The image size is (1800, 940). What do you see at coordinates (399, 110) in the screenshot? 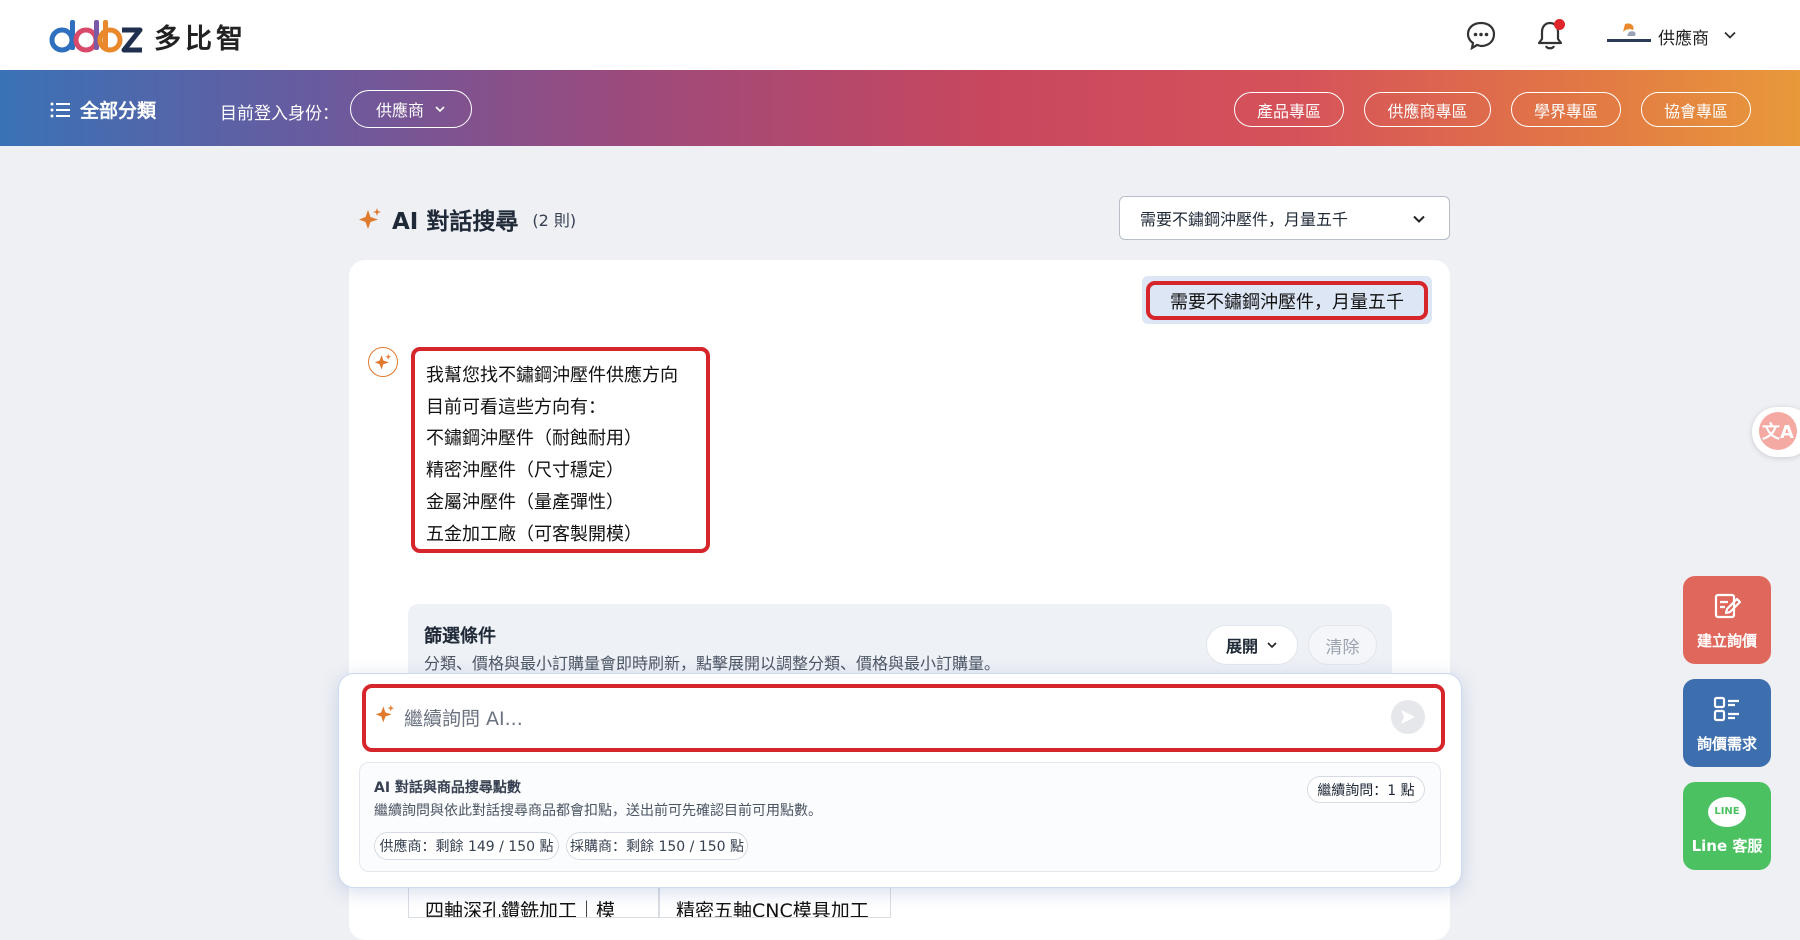
I see `identity-role-value: 供應商` at bounding box center [399, 110].